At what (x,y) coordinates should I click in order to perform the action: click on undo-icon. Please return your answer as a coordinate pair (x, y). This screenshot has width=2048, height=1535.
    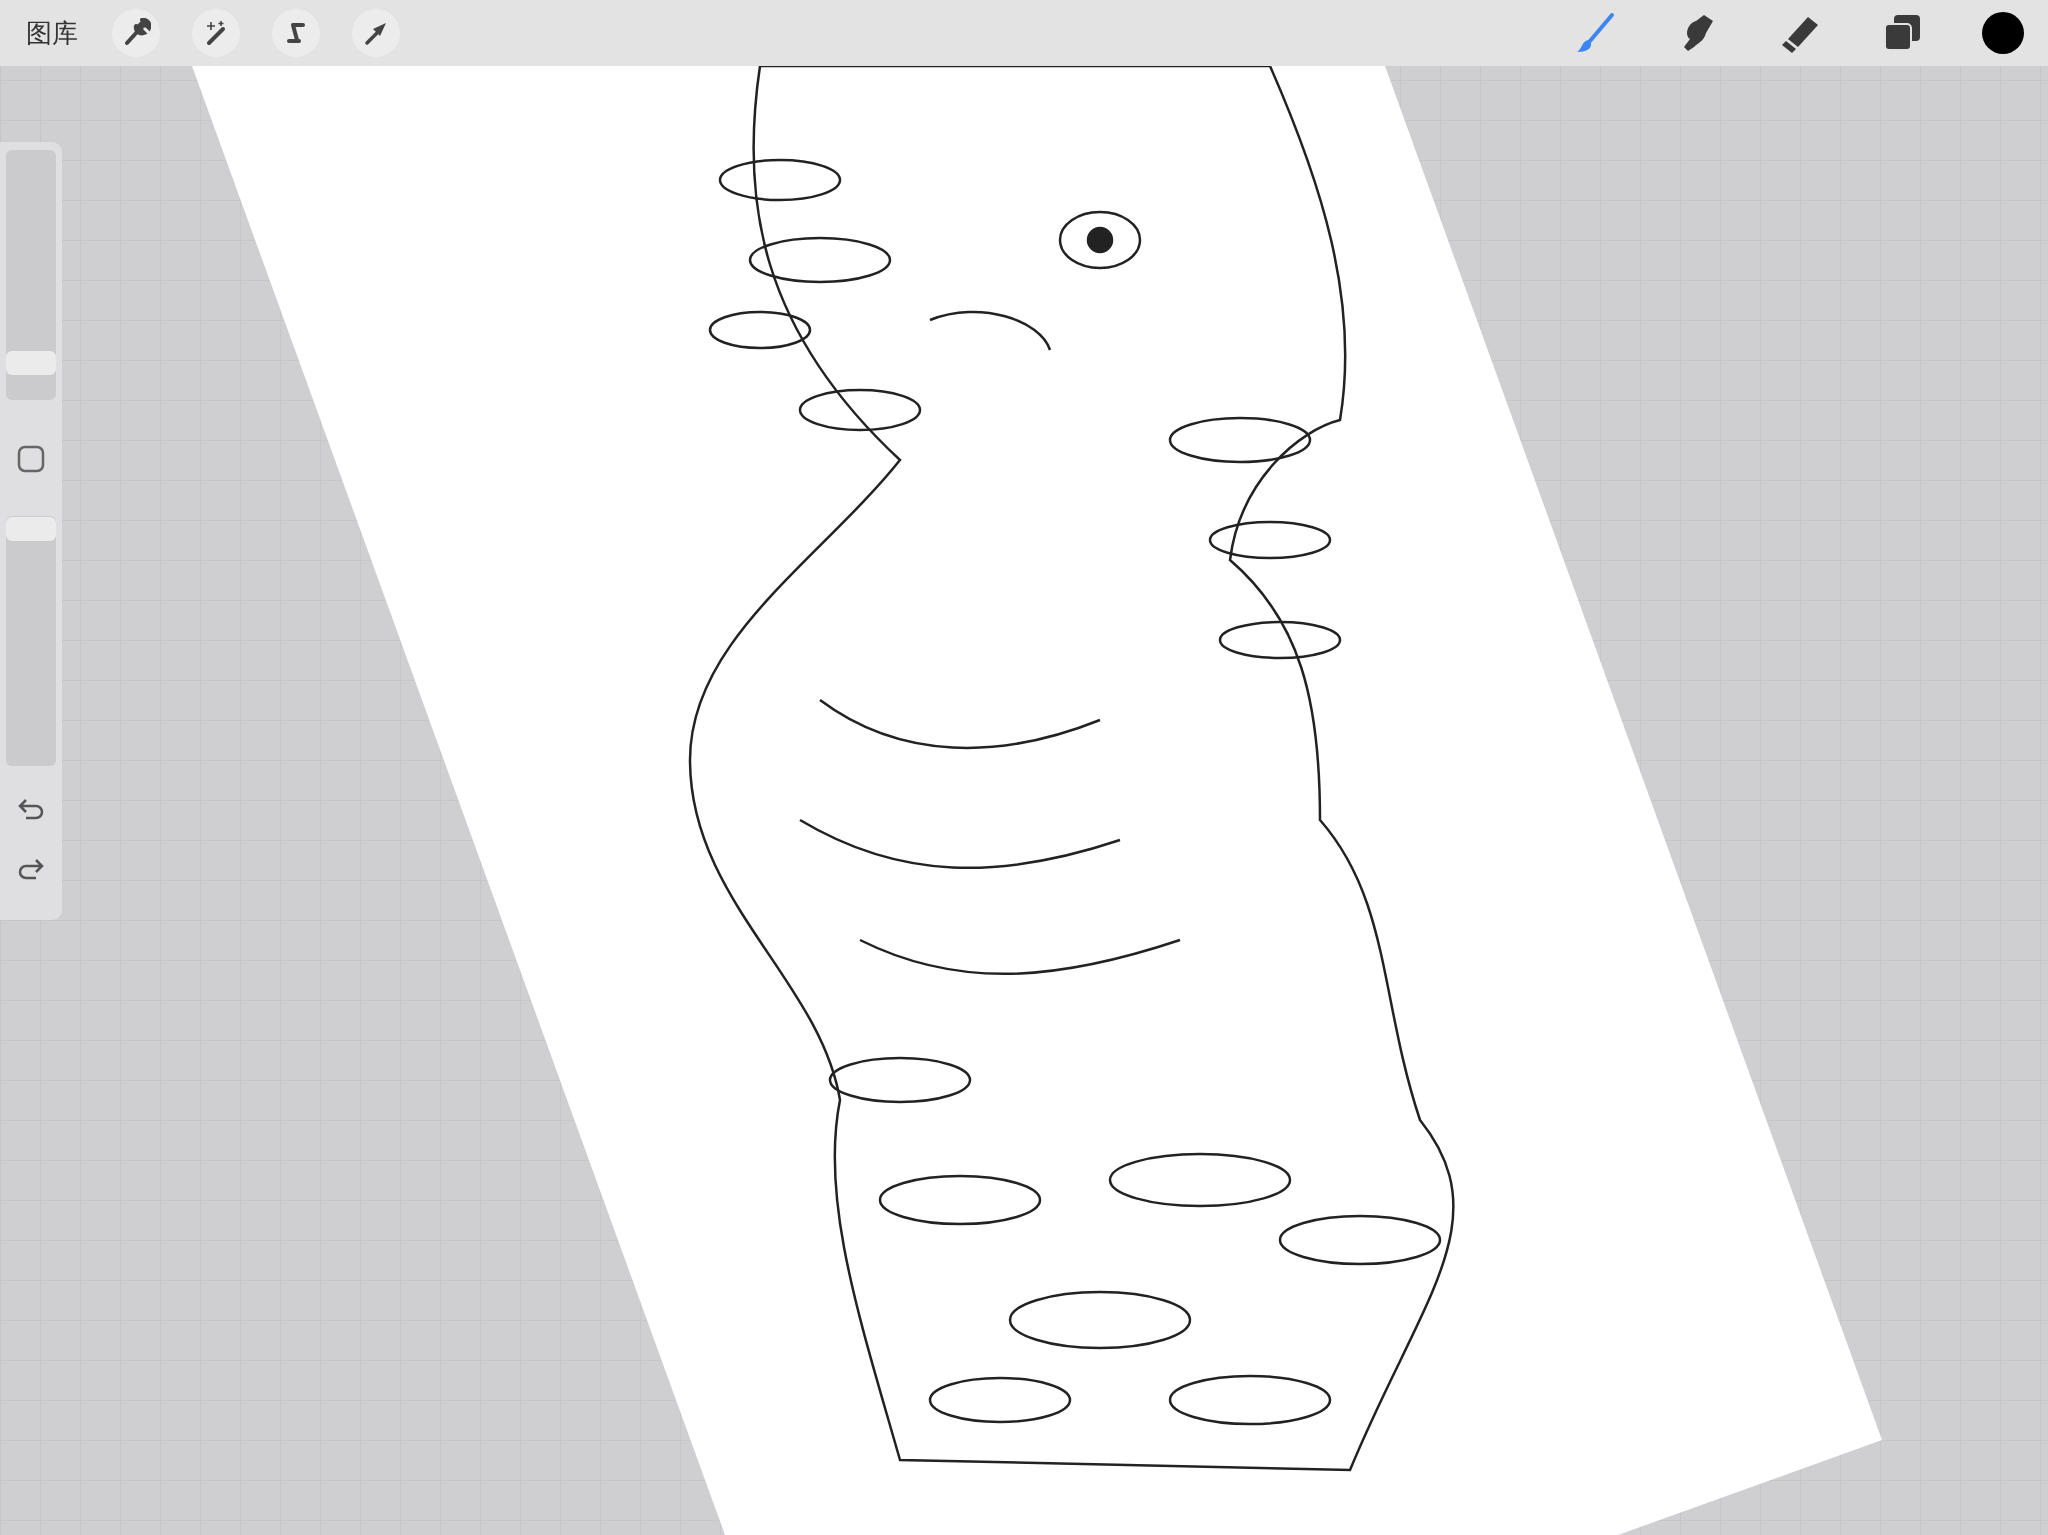
    Looking at the image, I should click on (31, 809).